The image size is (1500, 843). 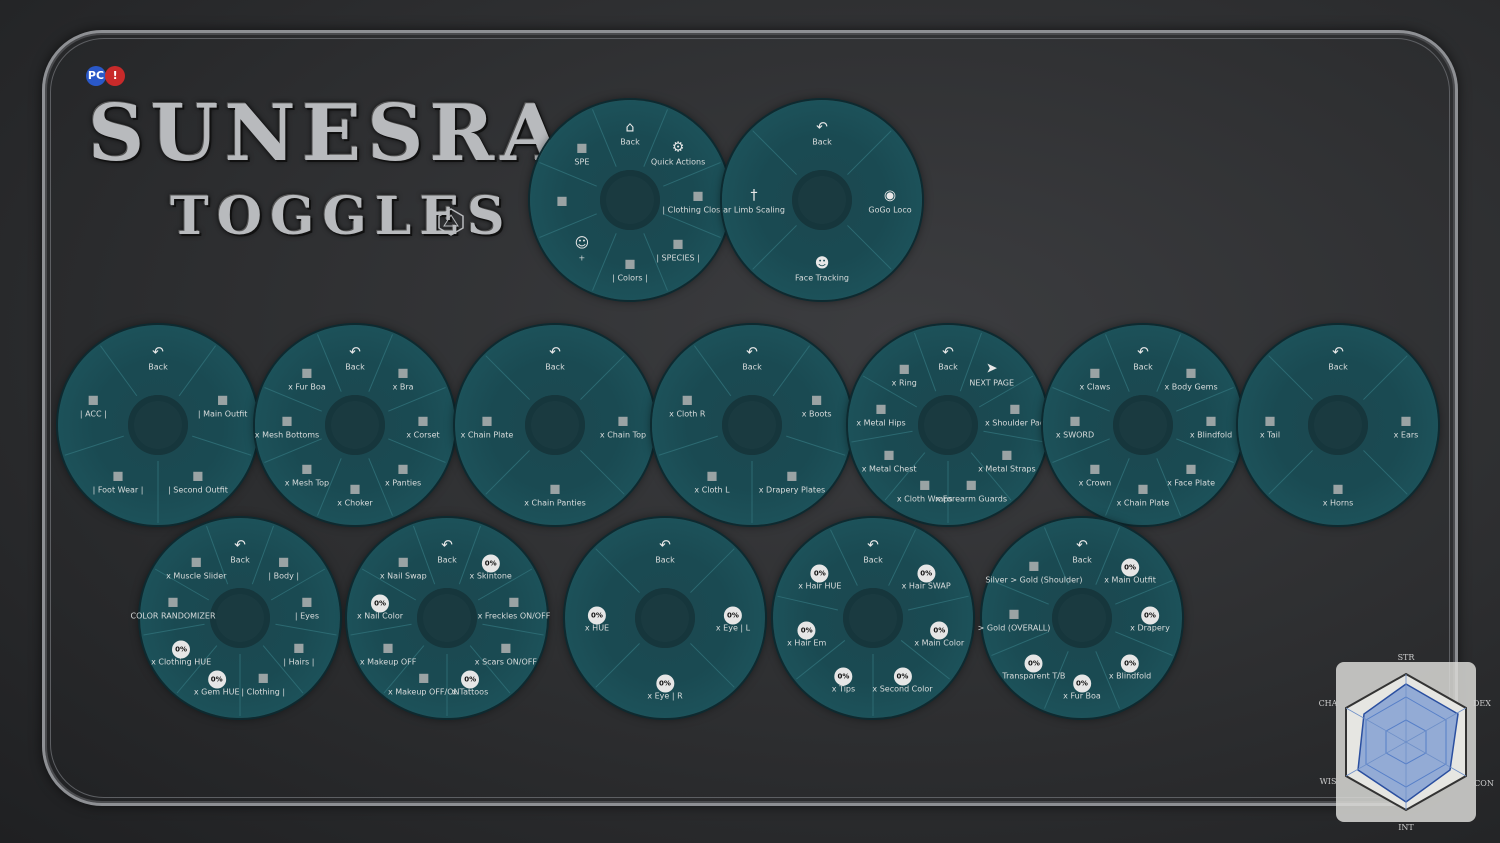 What do you see at coordinates (283, 565) in the screenshot?
I see `menu-item-body: ■ | Body |` at bounding box center [283, 565].